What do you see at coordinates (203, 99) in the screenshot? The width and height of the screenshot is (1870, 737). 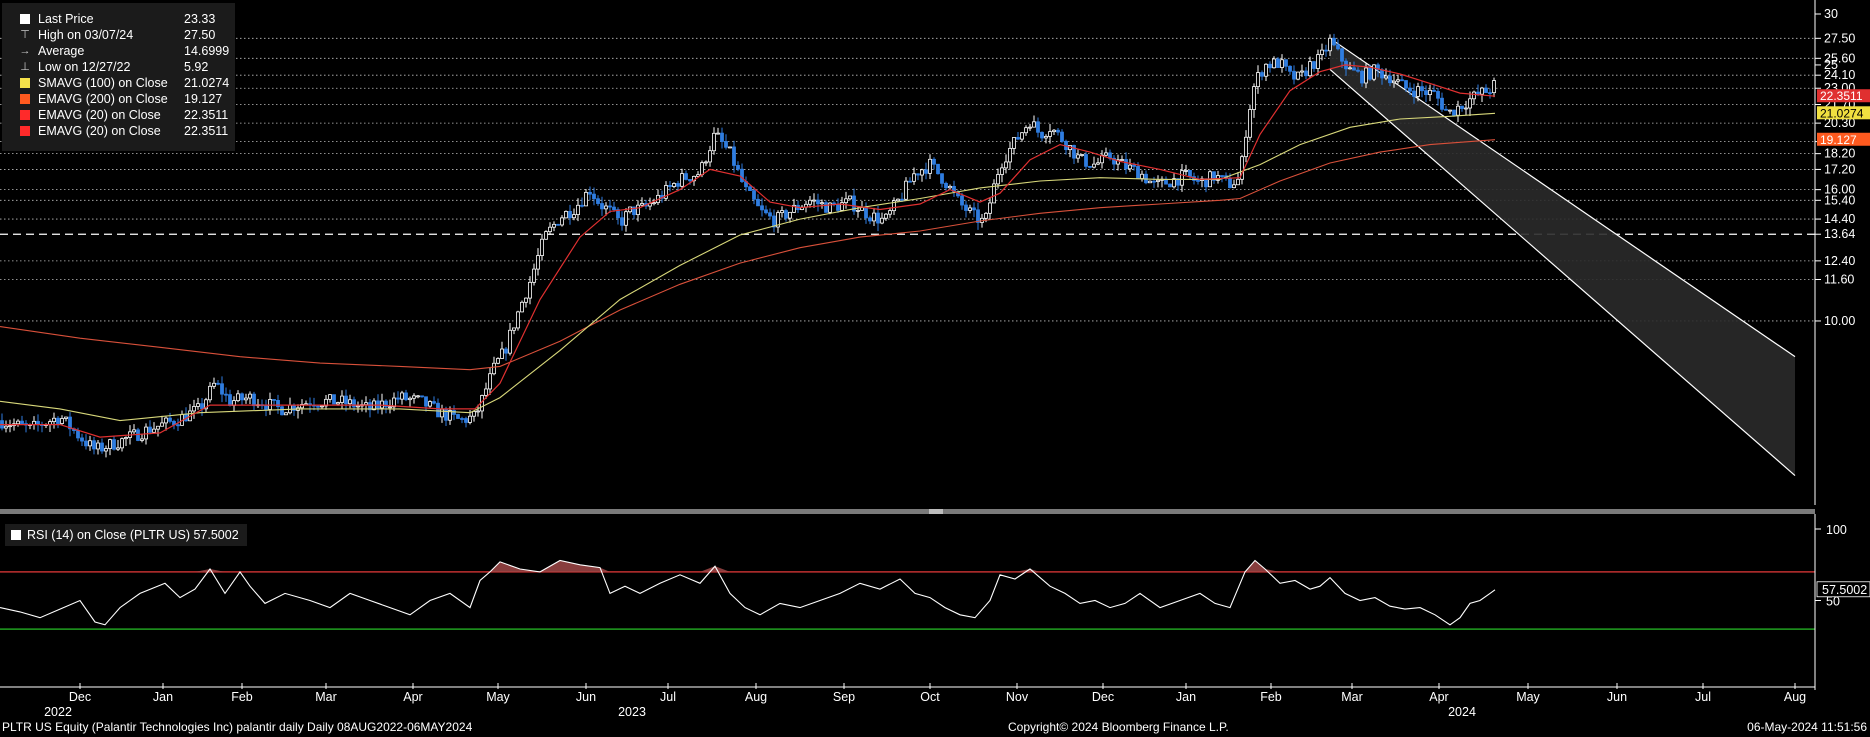 I see `legend-value: 19.127` at bounding box center [203, 99].